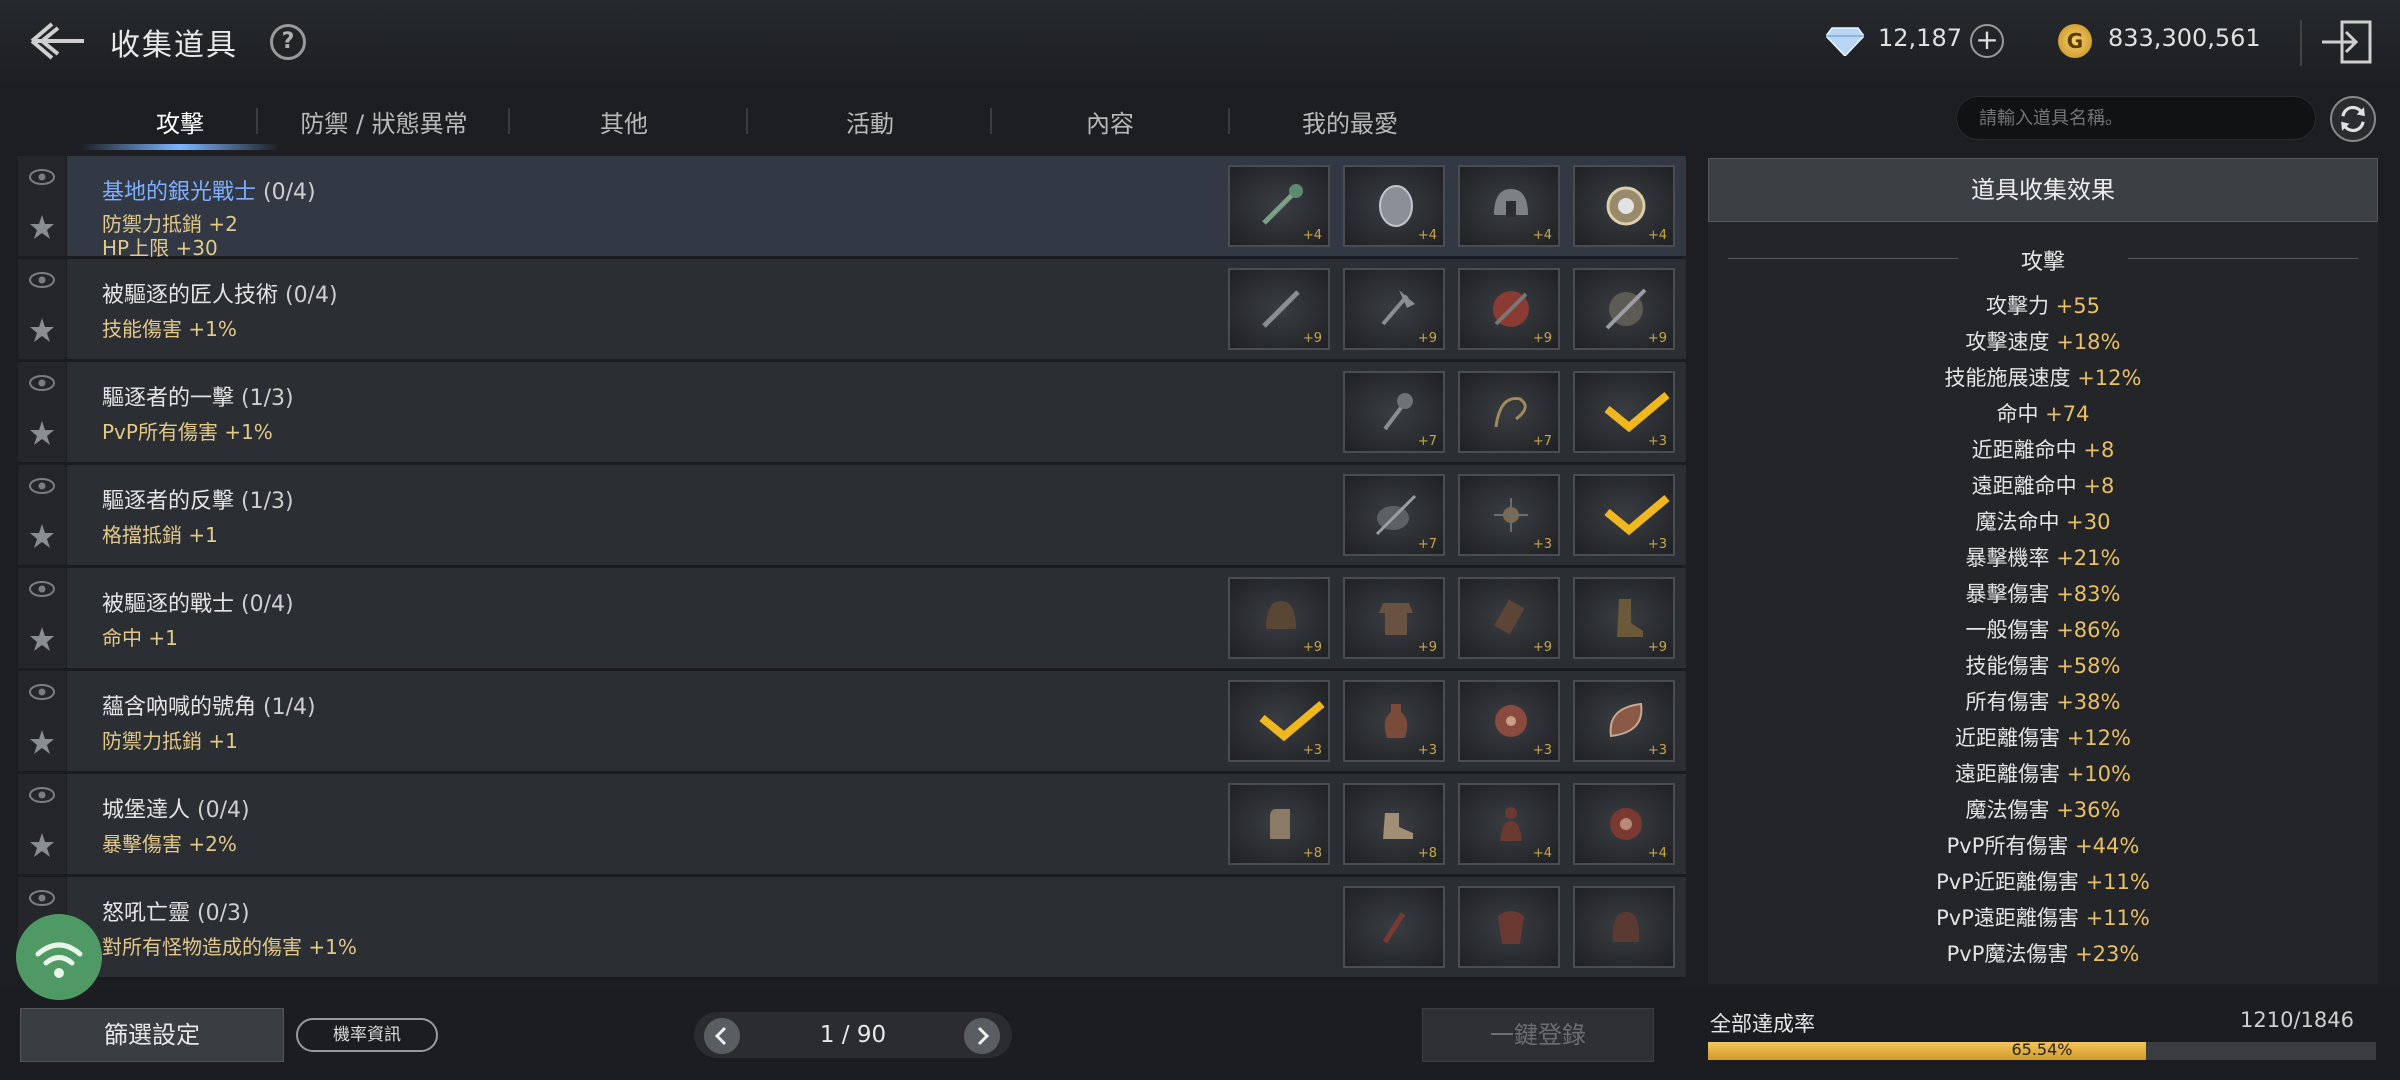  What do you see at coordinates (220, 293) in the screenshot?
I see `collection-title: 被驅逐的匠人技術 (0/4)` at bounding box center [220, 293].